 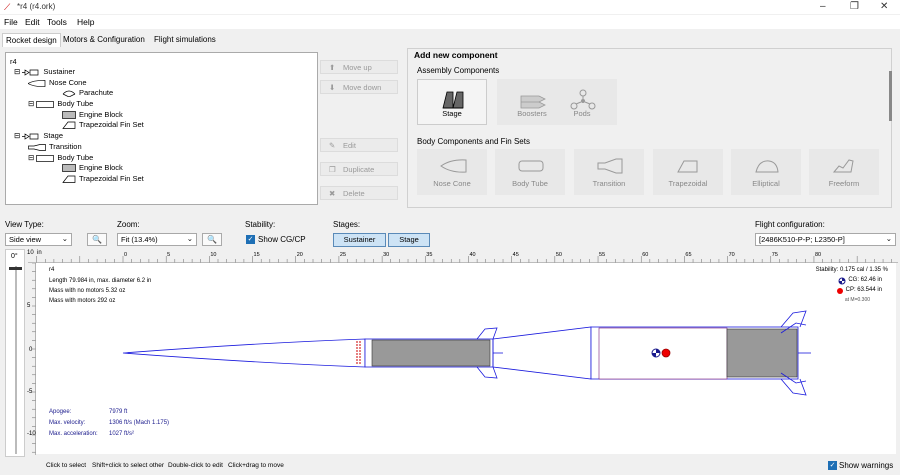 I want to click on show-cgcp-checkbox: ✓, so click(x=250, y=239).